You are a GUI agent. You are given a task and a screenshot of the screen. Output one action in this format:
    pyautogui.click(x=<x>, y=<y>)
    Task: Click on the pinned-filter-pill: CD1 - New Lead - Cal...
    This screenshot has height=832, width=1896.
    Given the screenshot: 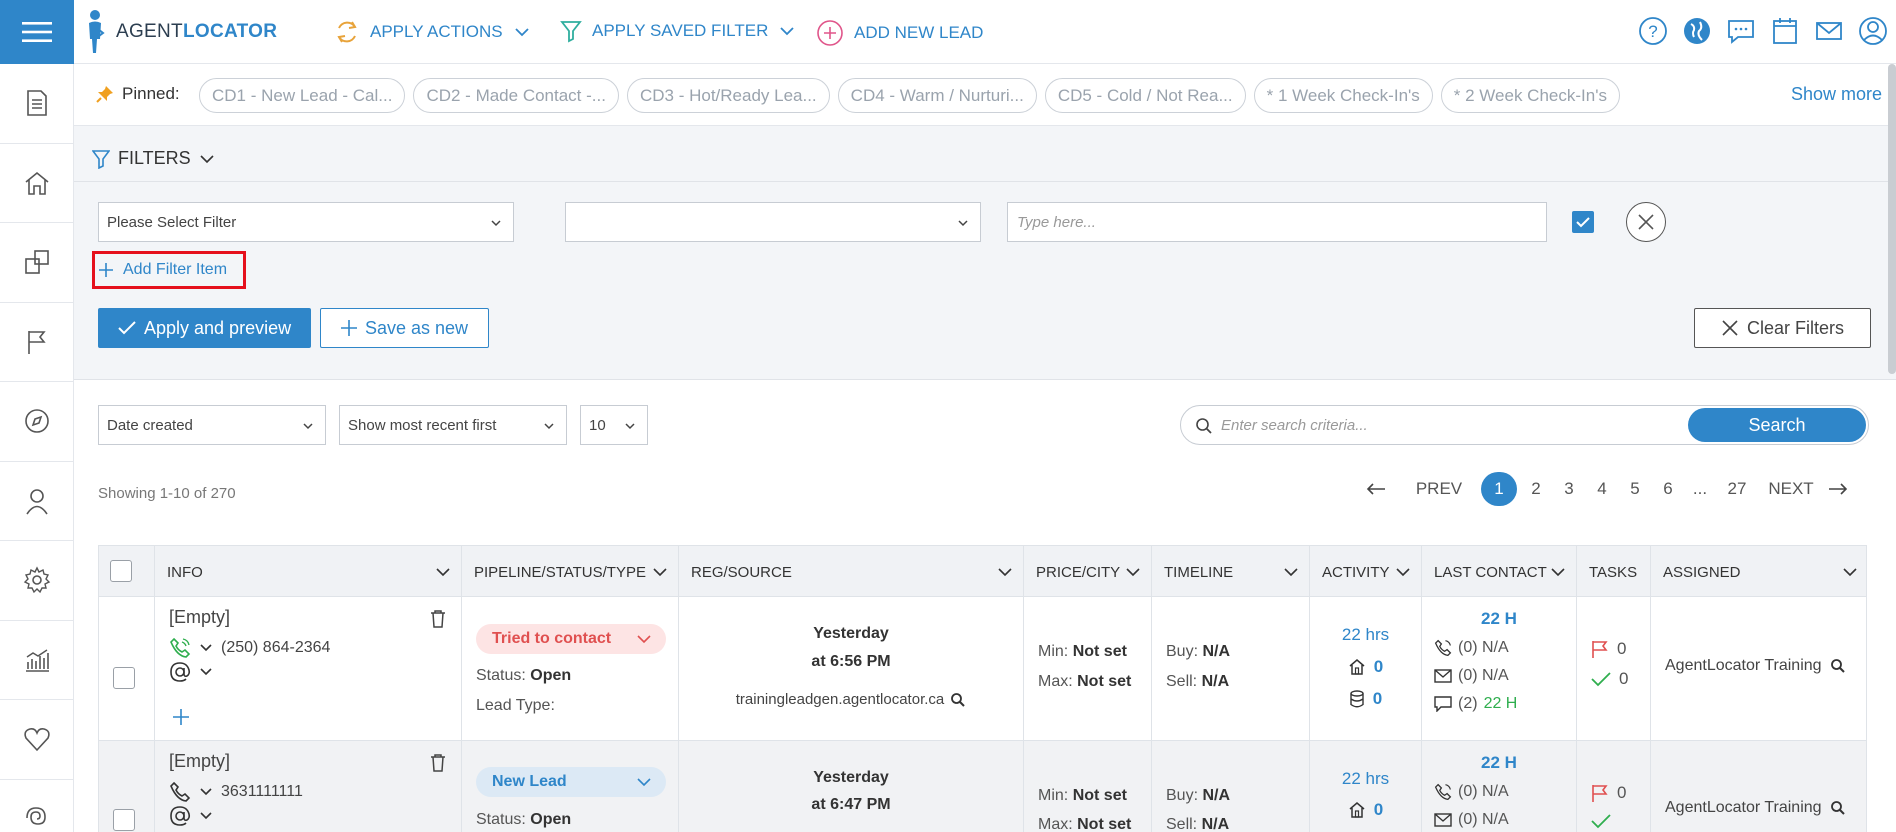 What is the action you would take?
    pyautogui.click(x=302, y=95)
    